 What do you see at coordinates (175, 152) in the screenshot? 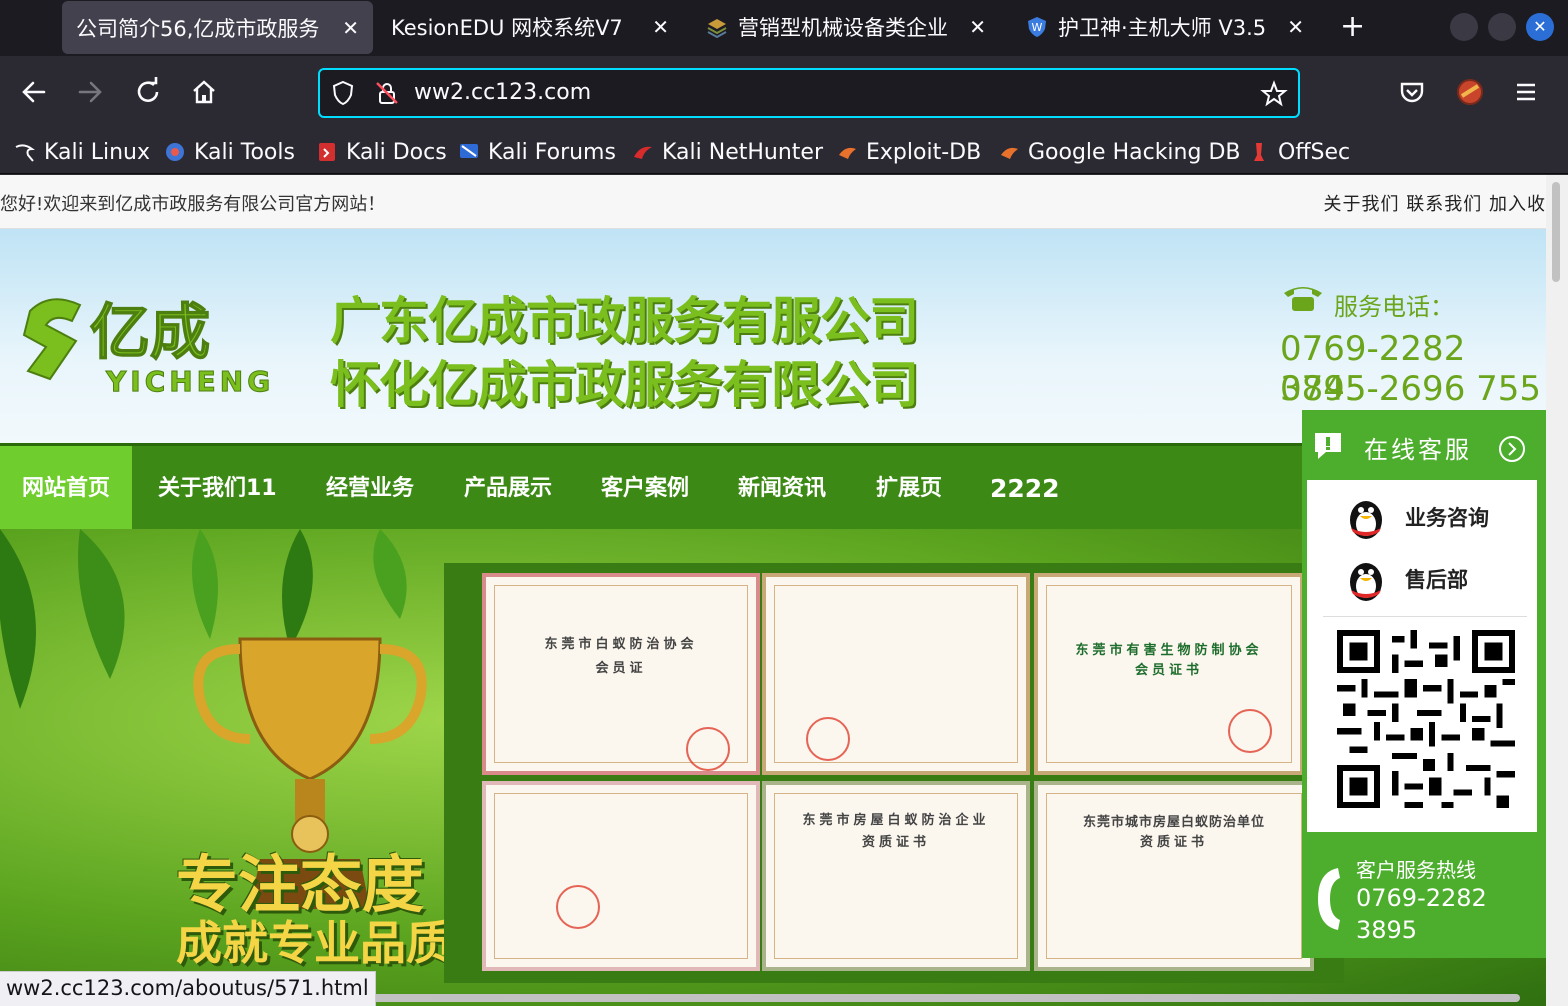
I see `kali-tools-icon` at bounding box center [175, 152].